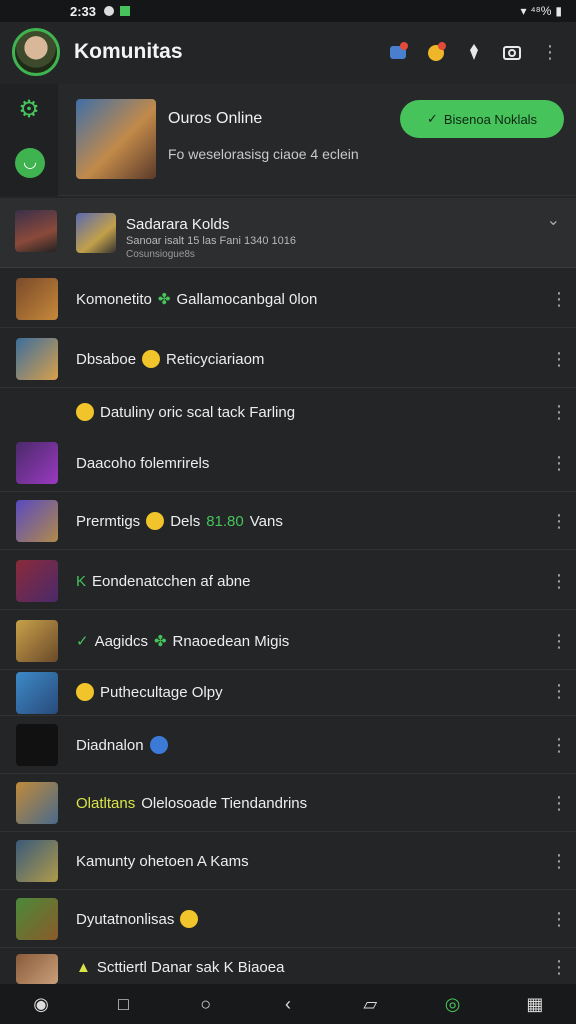 The height and width of the screenshot is (1024, 576). I want to click on recents-icon: □, so click(123, 1004).